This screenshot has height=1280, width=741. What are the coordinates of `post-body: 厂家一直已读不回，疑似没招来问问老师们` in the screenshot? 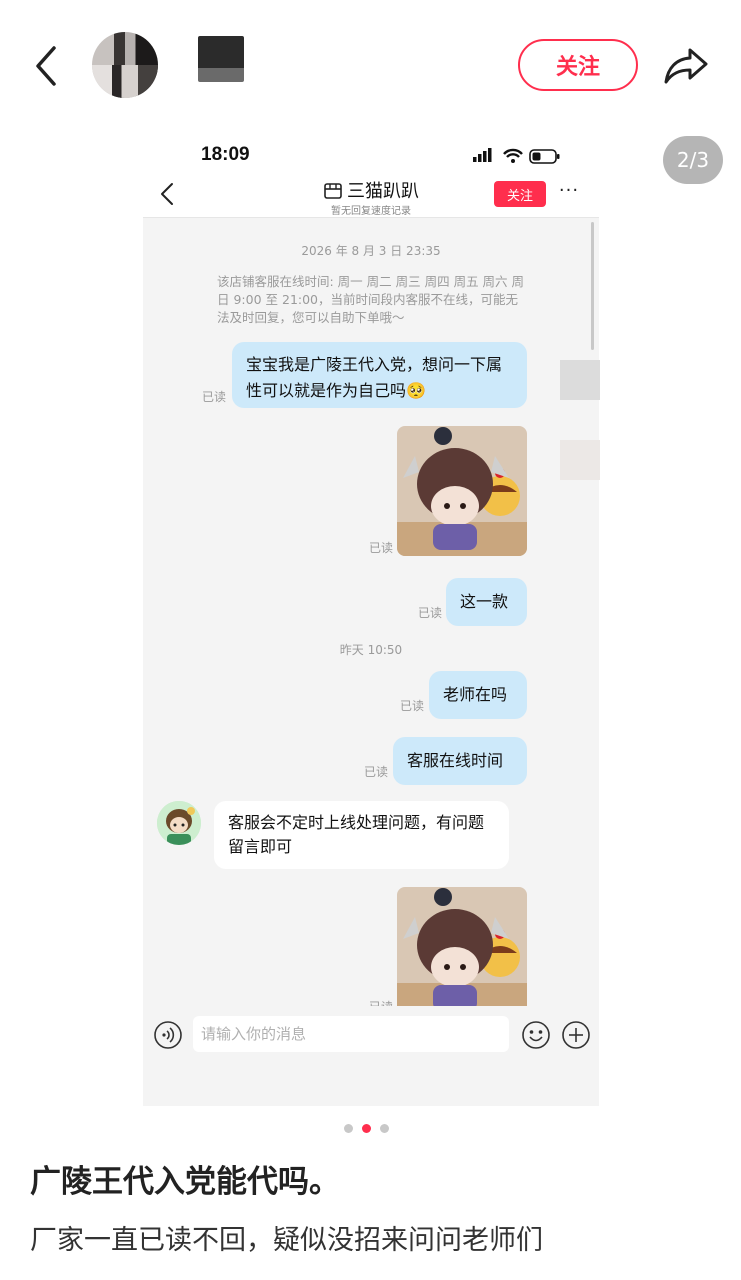 It's located at (286, 1240).